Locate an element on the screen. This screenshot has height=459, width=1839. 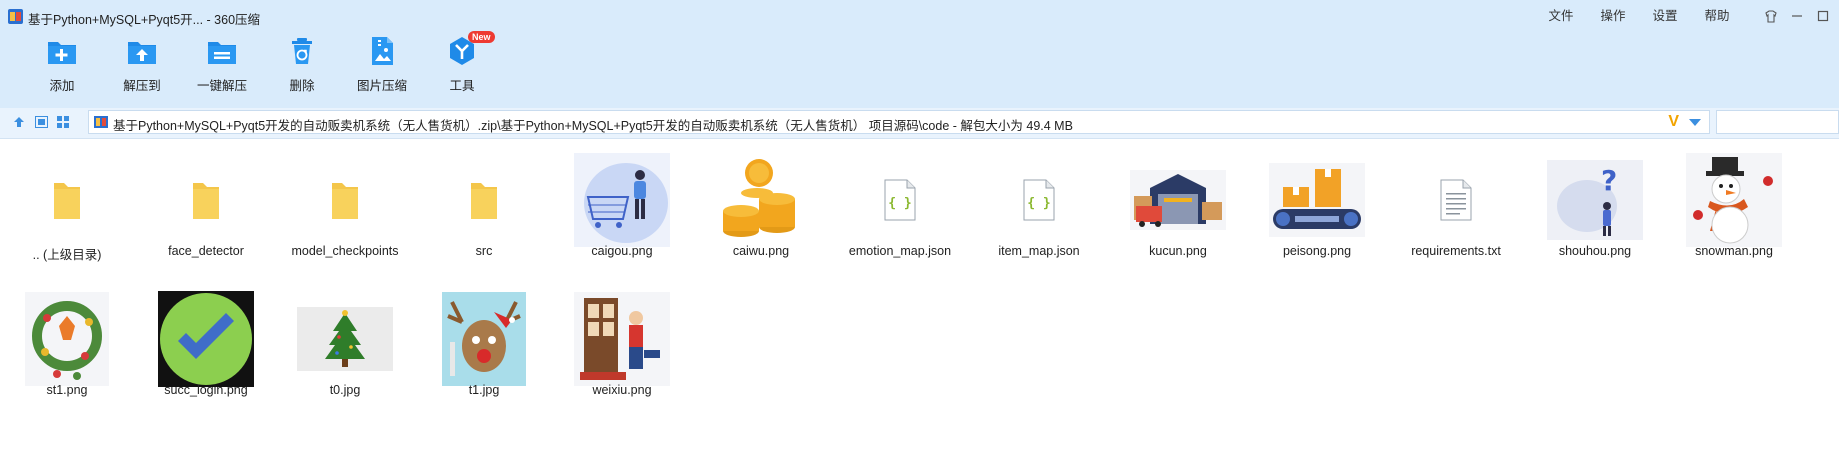
image-compress-label: 图片压缩 is located at coordinates (381, 86).